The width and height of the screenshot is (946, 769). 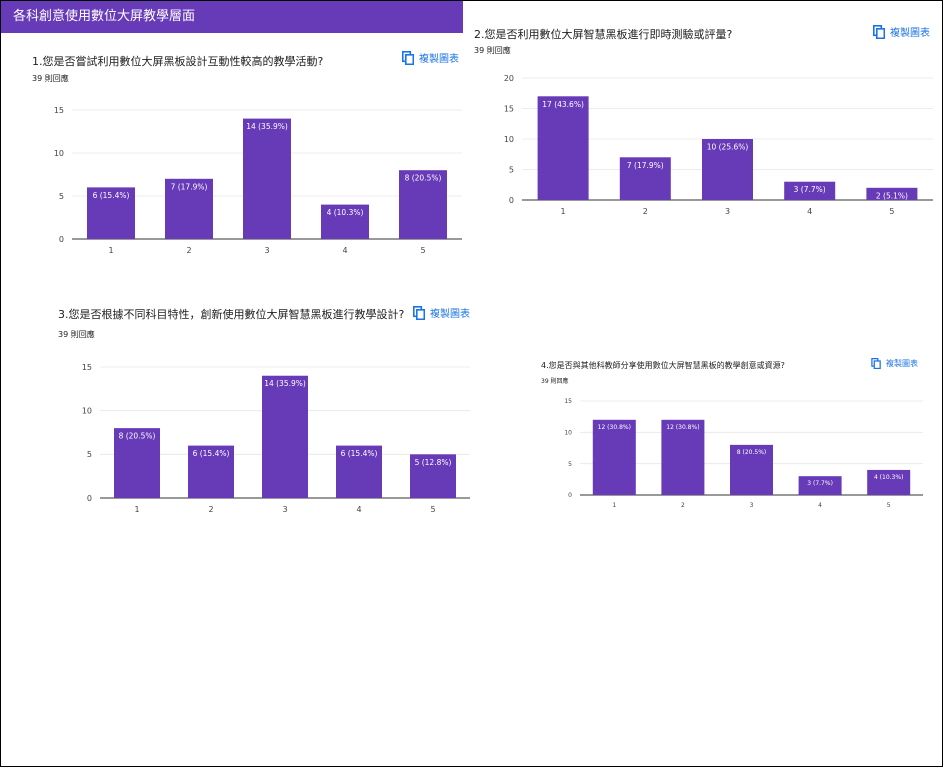 What do you see at coordinates (889, 505) in the screenshot?
I see `x-tick-label: 5` at bounding box center [889, 505].